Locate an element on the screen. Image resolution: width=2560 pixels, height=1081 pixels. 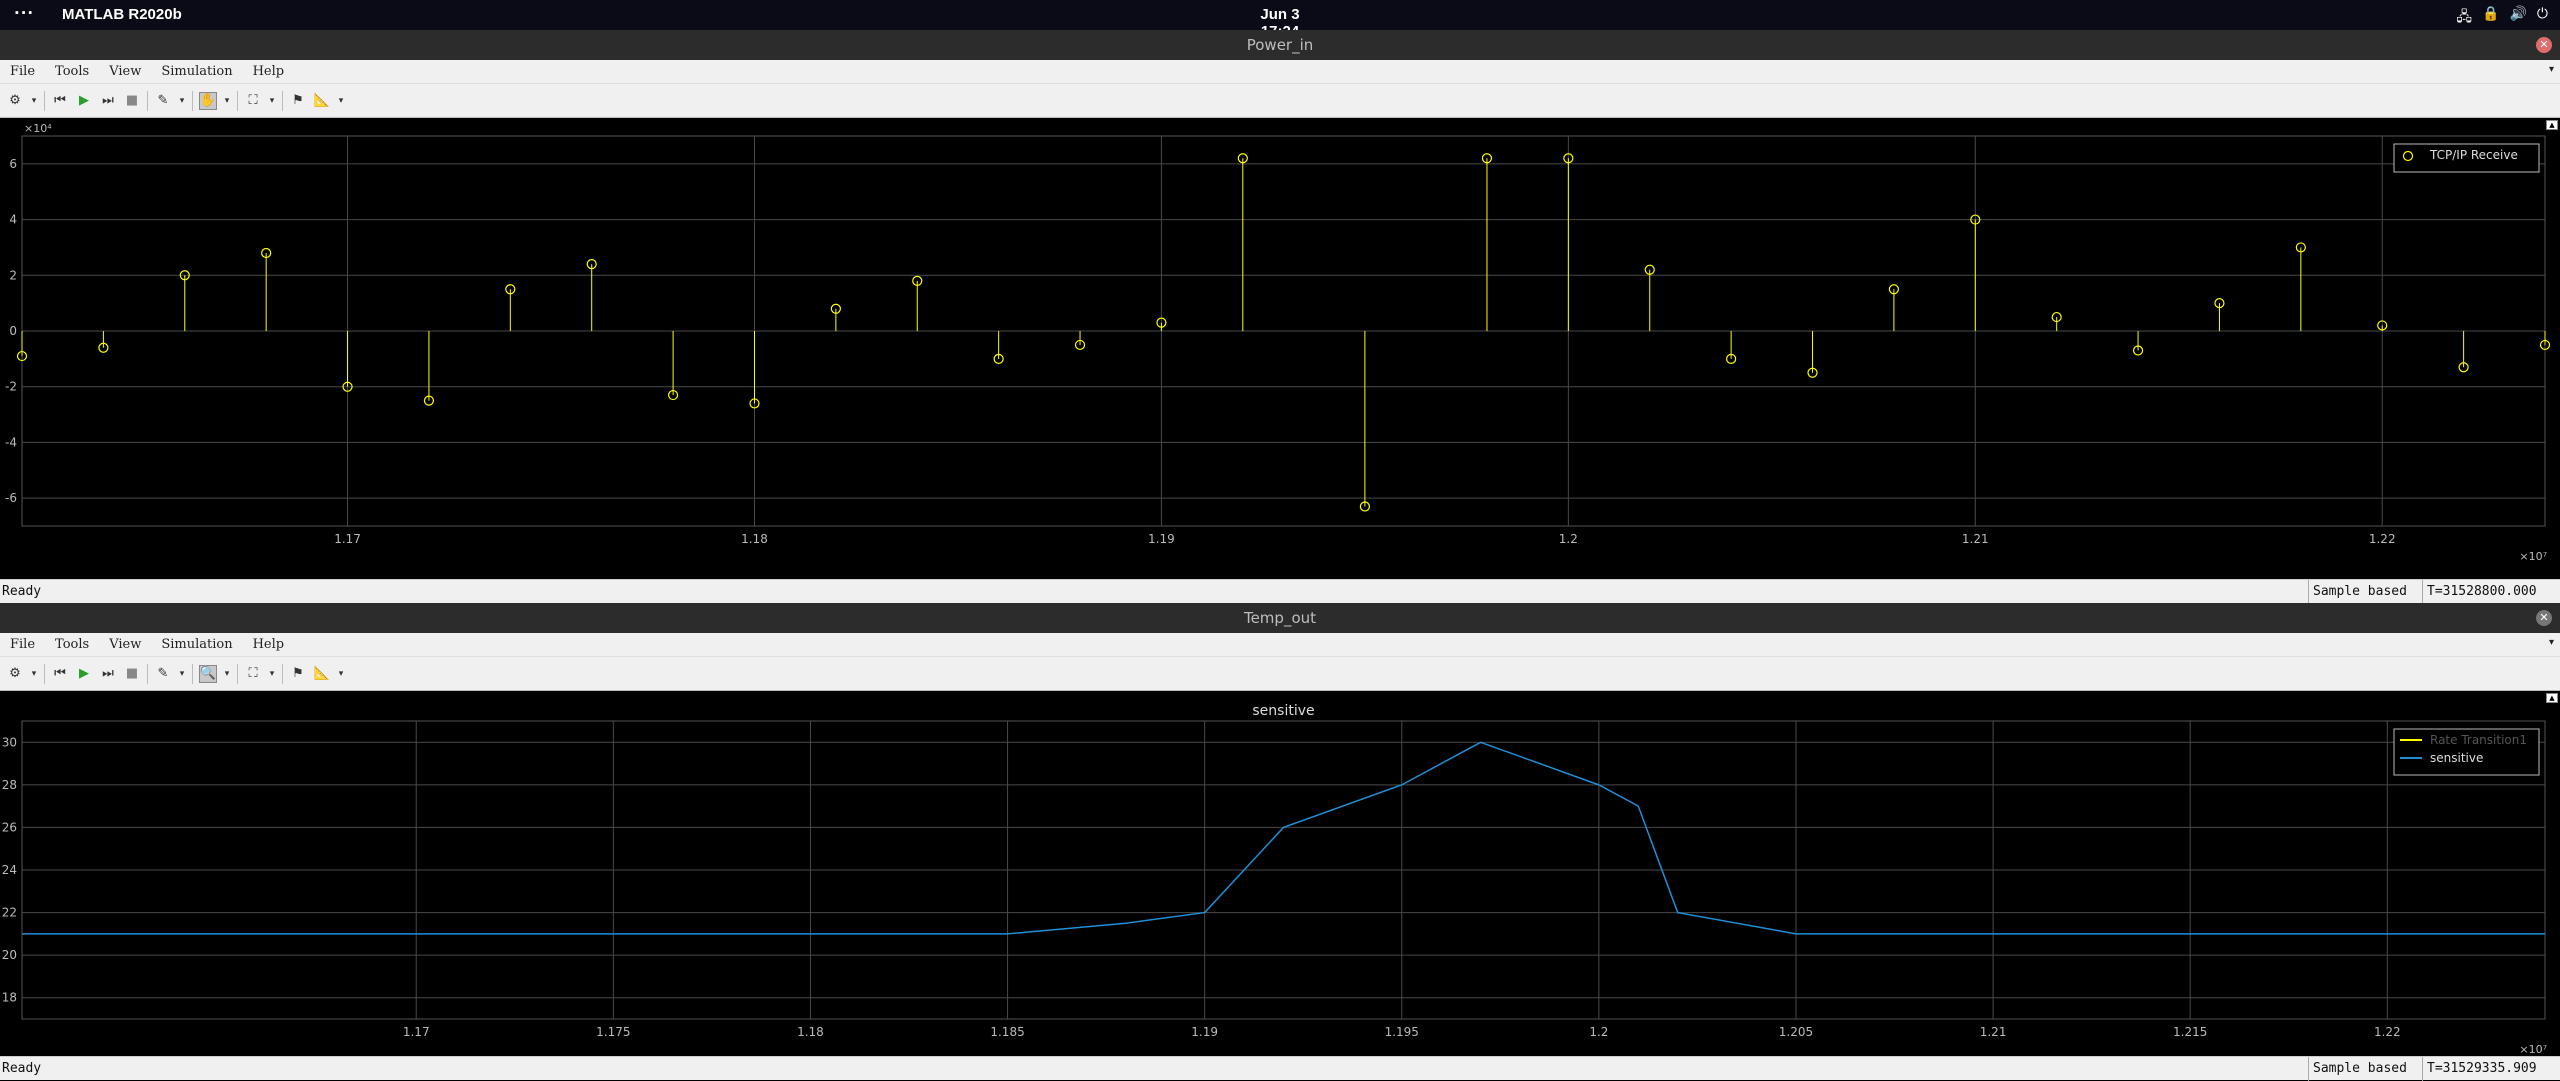
pan-hand-icon: ✋ is located at coordinates (208, 100).